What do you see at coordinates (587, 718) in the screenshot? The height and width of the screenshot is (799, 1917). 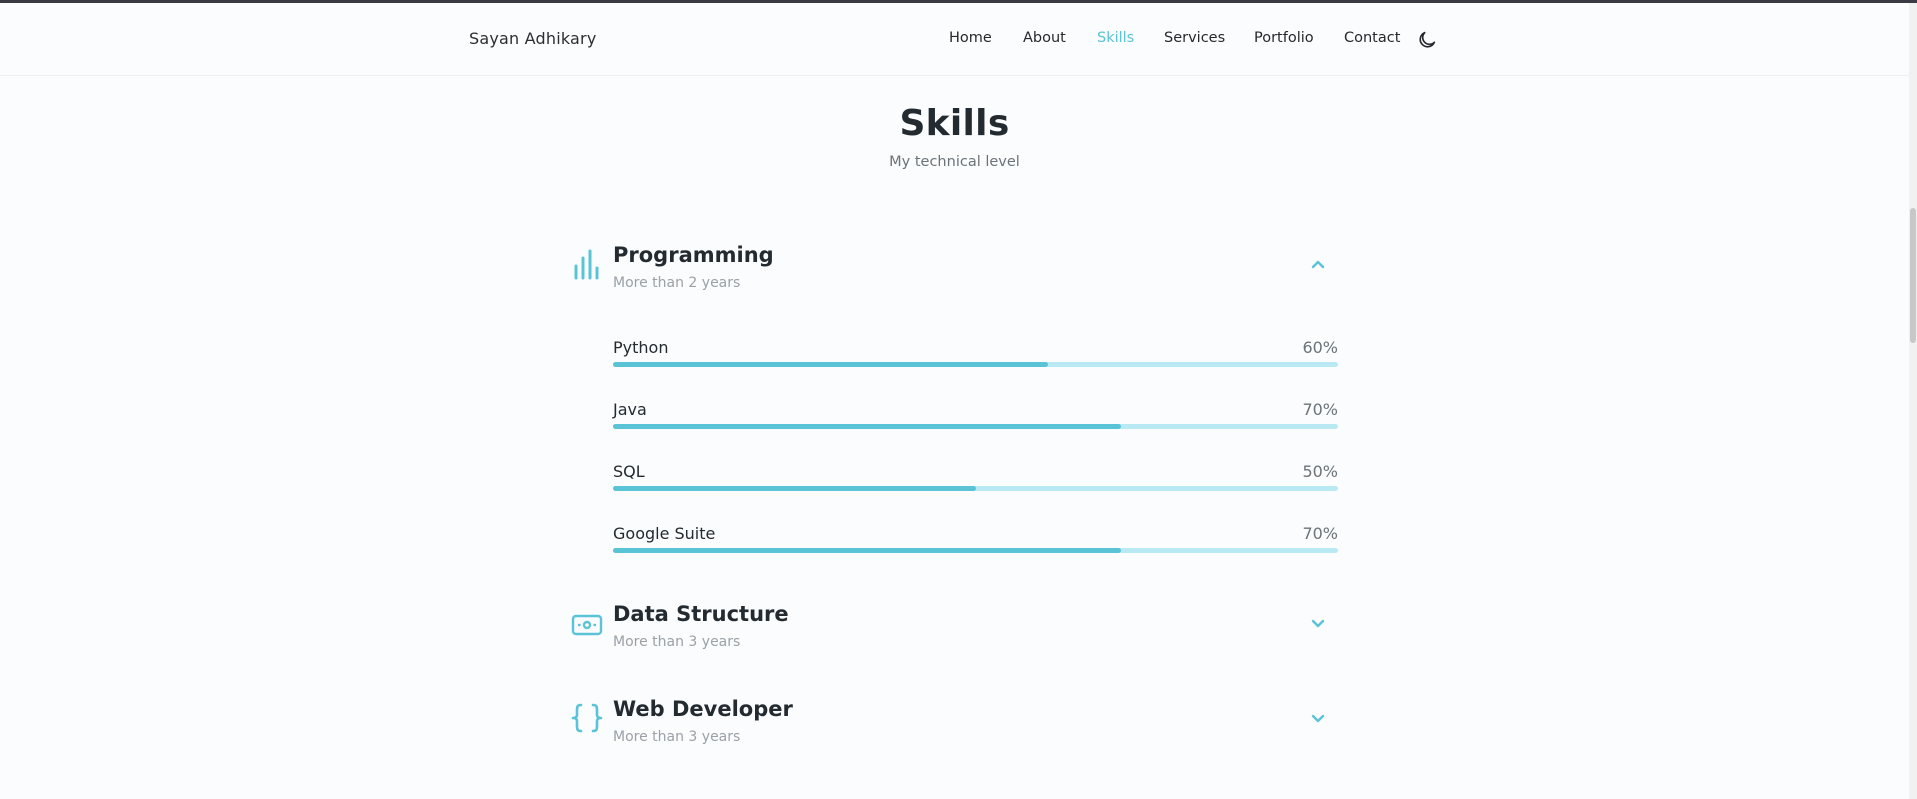 I see `braces-icon` at bounding box center [587, 718].